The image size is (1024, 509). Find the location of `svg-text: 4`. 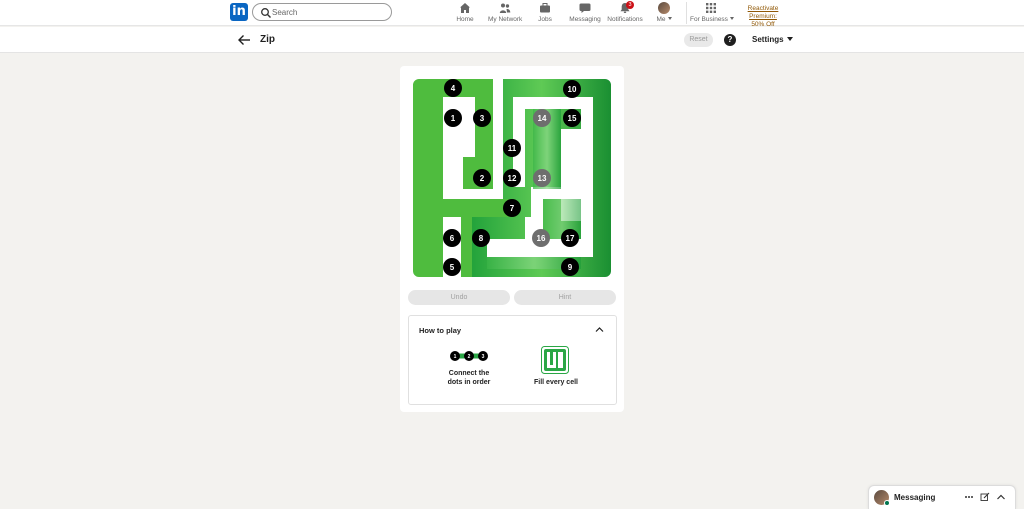

svg-text: 4 is located at coordinates (453, 88).